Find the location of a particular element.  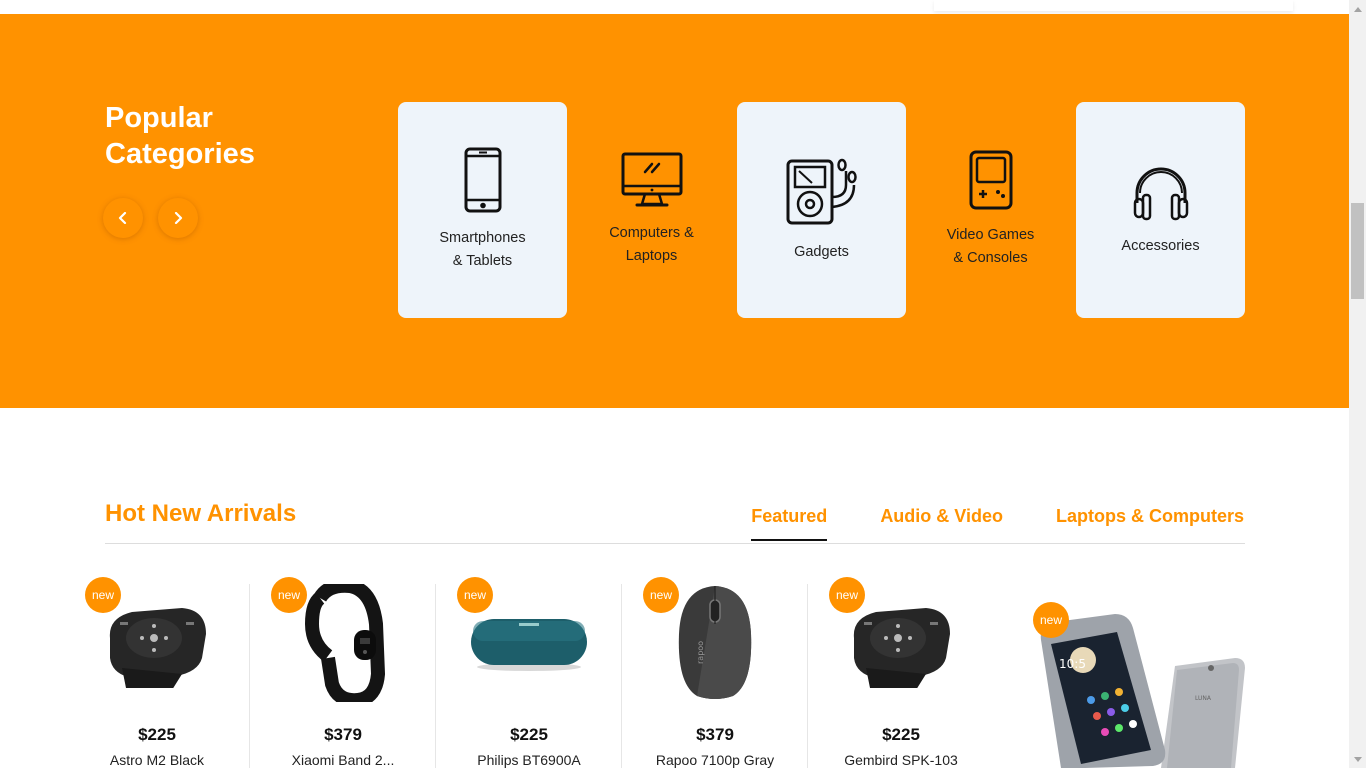

product-card: new $225 Philips BT6900A is located at coordinates (529, 672).